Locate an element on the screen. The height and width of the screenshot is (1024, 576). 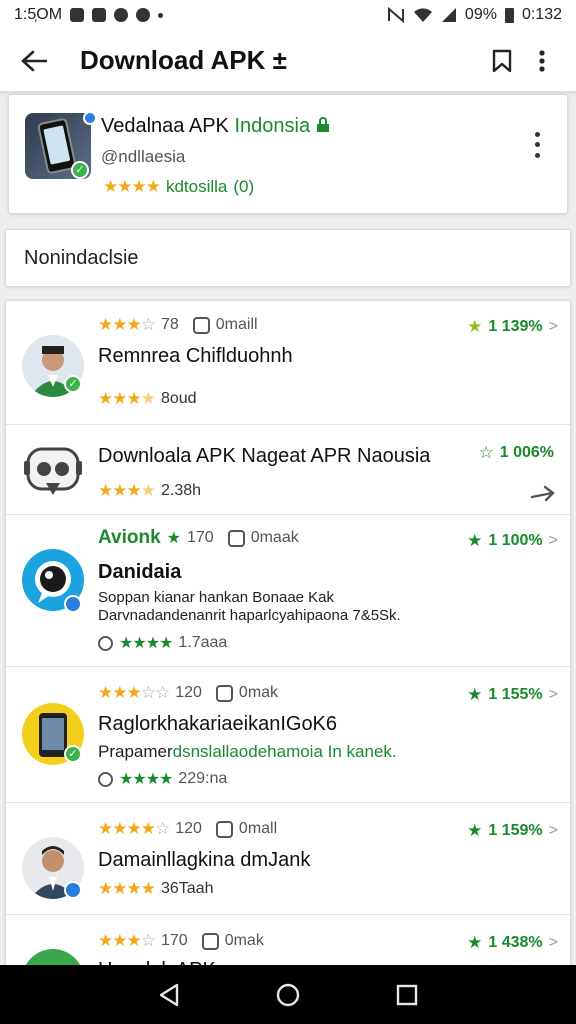
item-meta: ★★★☆☆ 120 0mak is located at coordinates (188, 693).